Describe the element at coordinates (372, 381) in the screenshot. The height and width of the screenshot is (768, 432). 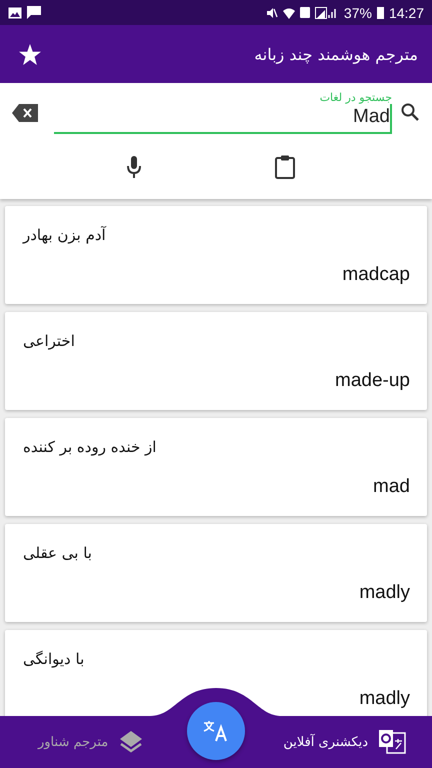
I see `word-text: made-up` at that location.